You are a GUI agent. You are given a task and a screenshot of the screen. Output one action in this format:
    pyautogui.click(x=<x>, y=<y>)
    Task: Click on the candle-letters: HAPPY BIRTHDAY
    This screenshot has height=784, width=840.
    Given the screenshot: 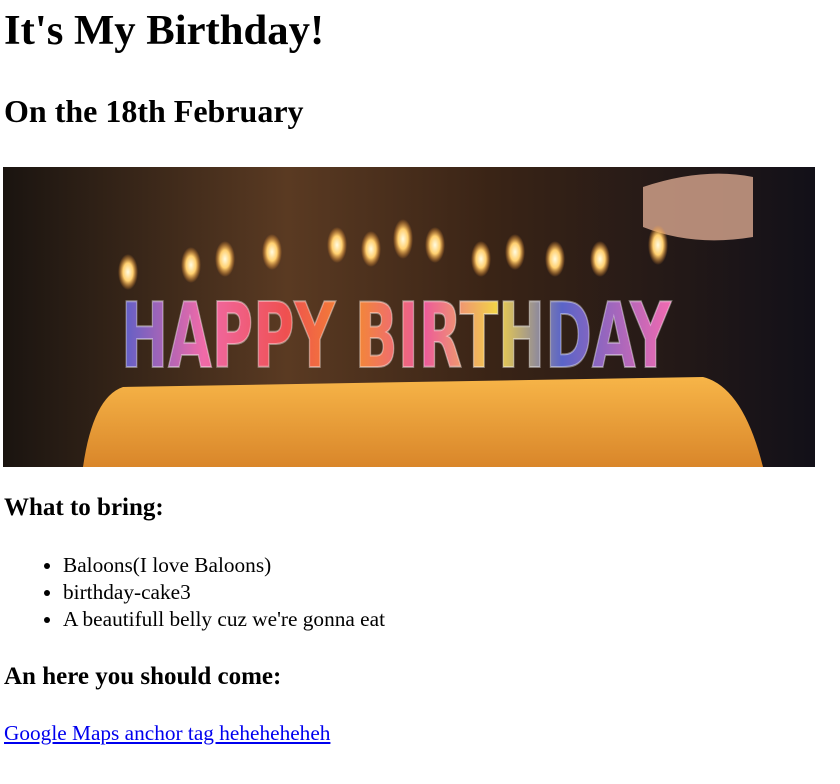 What is the action you would take?
    pyautogui.click(x=396, y=336)
    